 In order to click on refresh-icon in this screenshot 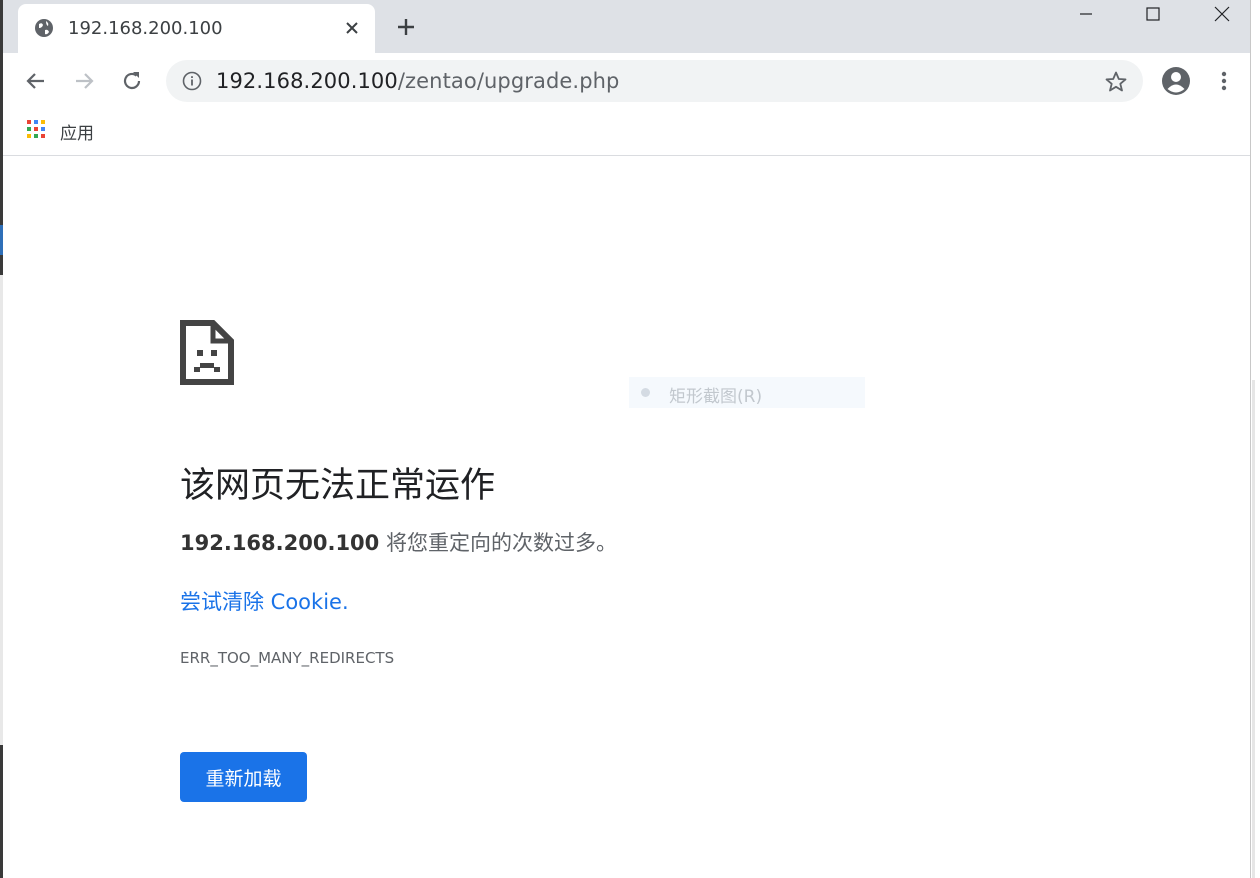, I will do `click(132, 81)`.